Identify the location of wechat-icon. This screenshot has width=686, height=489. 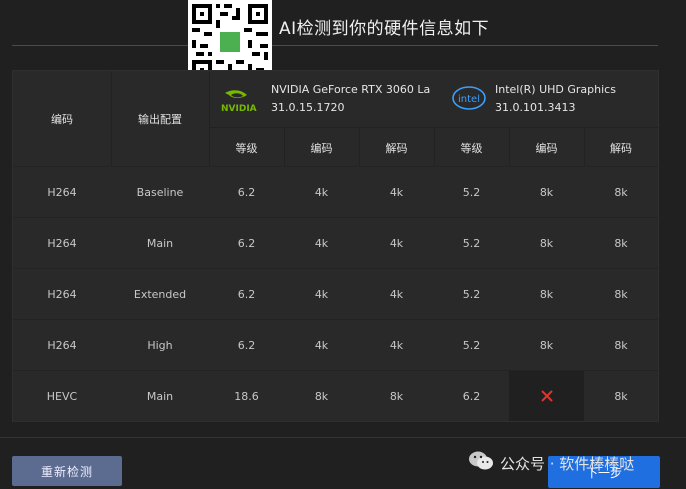
(481, 463).